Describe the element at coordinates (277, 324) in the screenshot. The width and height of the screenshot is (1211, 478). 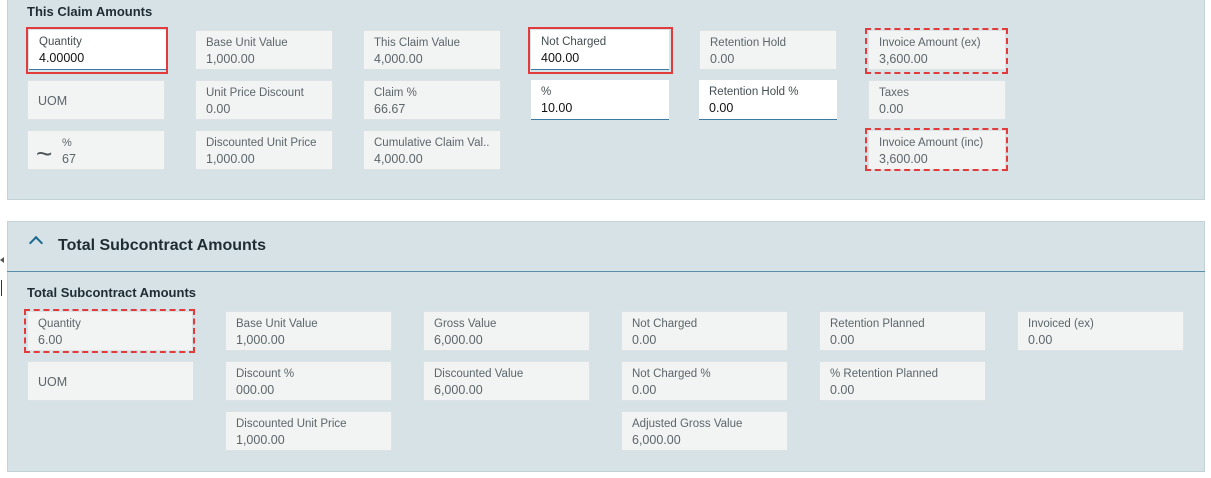
I see `ts-base-unit-value-label: Base Unit Value` at that location.